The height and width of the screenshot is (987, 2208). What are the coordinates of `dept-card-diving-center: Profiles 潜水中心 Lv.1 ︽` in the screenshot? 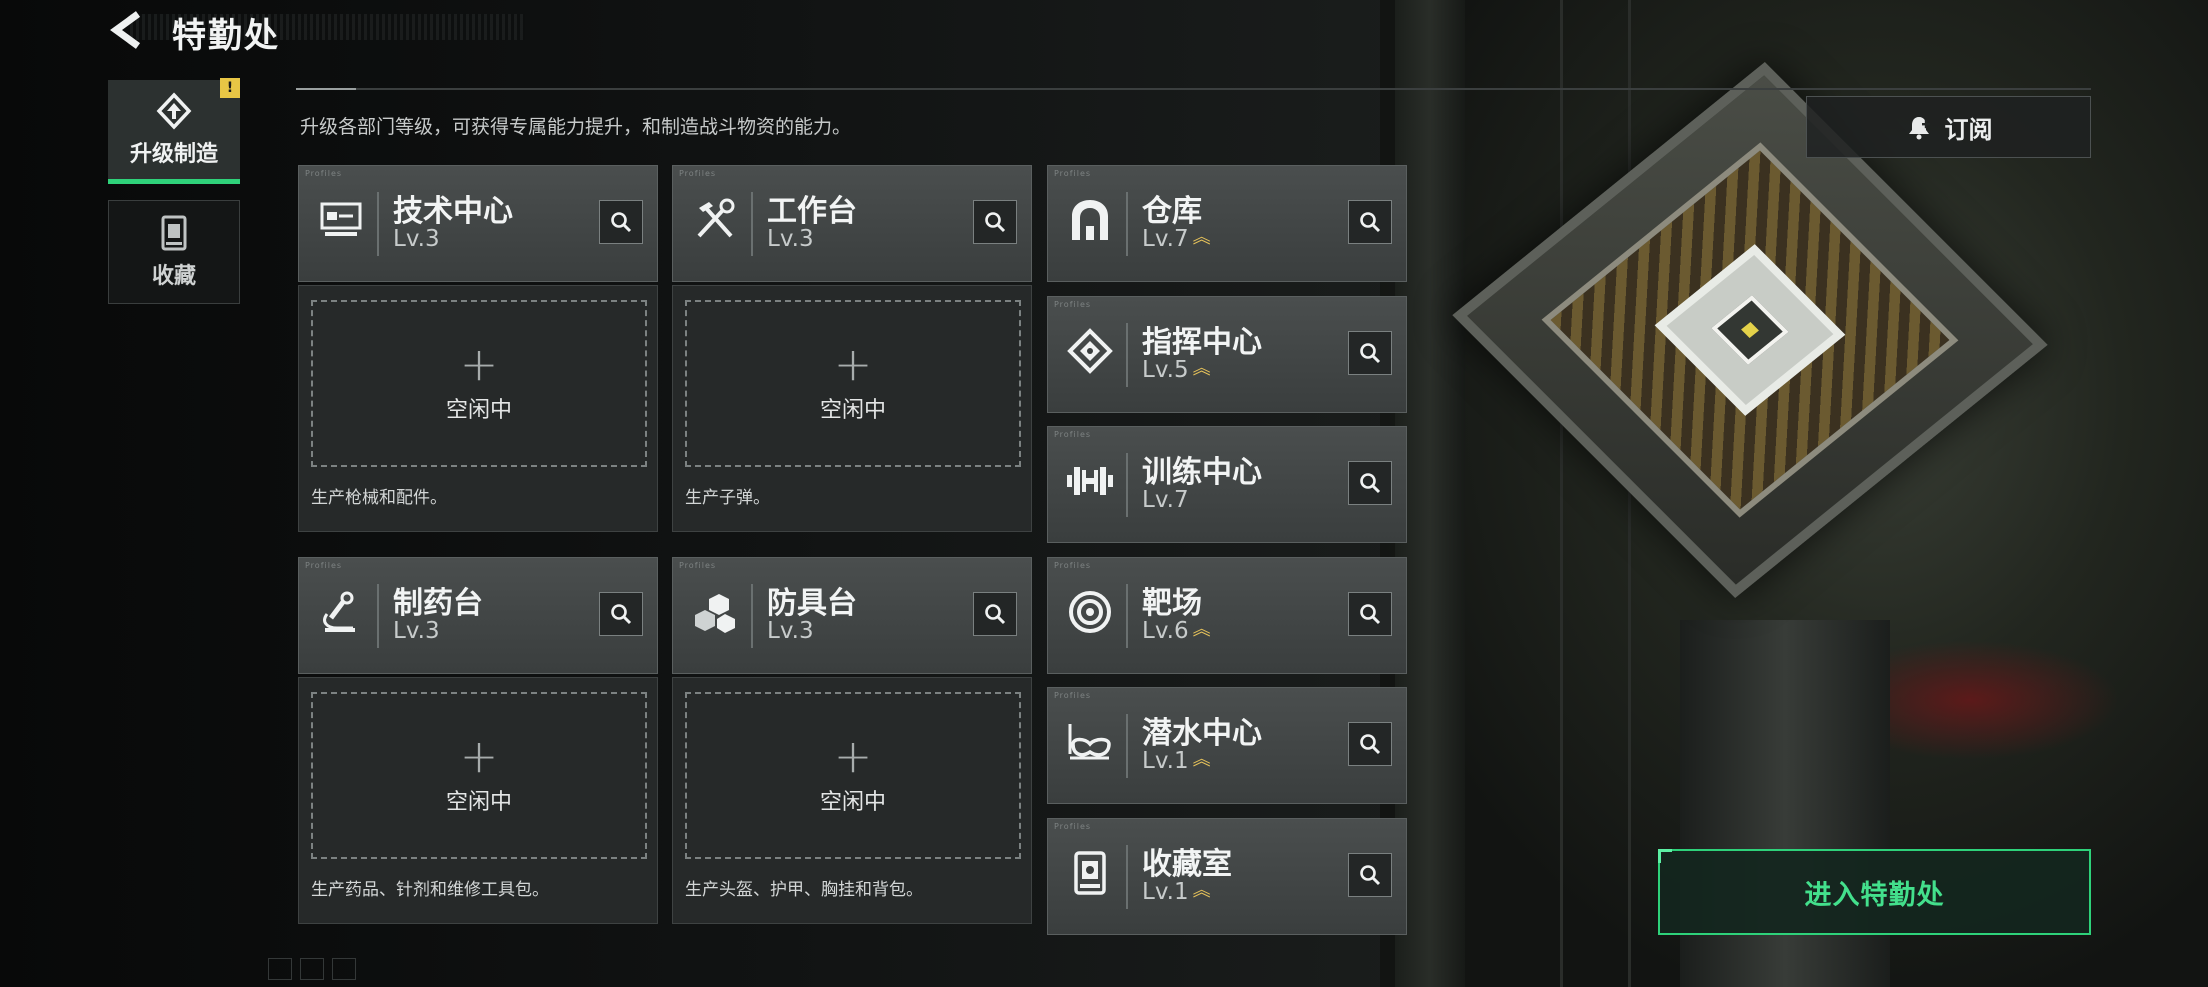 It's located at (1227, 745).